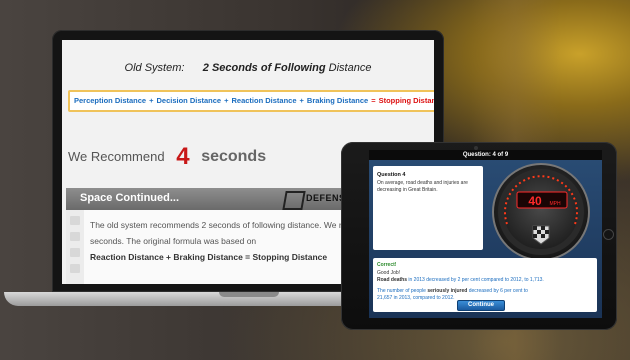  Describe the element at coordinates (167, 155) in the screenshot. I see `recommend-line: We Recommend 4 seconds` at that location.